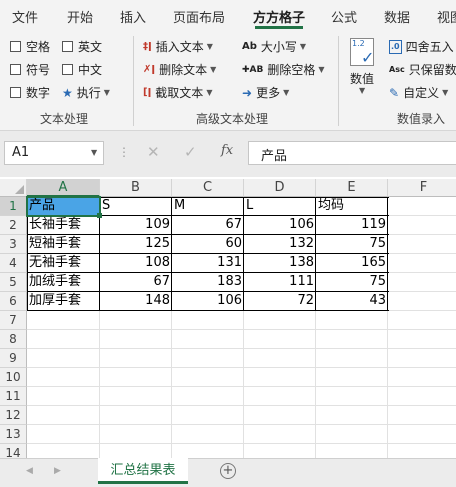  I want to click on header-cell: L, so click(280, 206).